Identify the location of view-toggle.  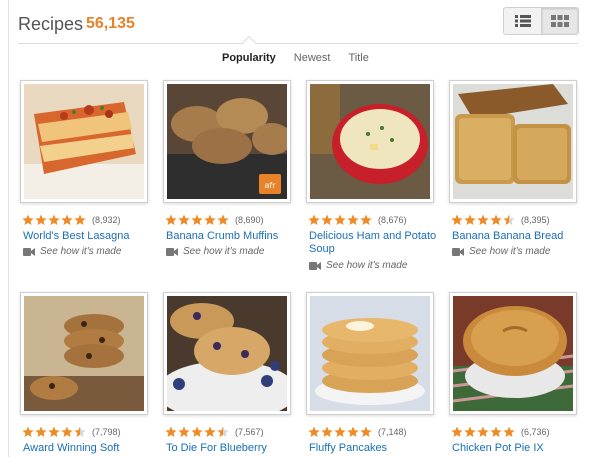
(541, 21).